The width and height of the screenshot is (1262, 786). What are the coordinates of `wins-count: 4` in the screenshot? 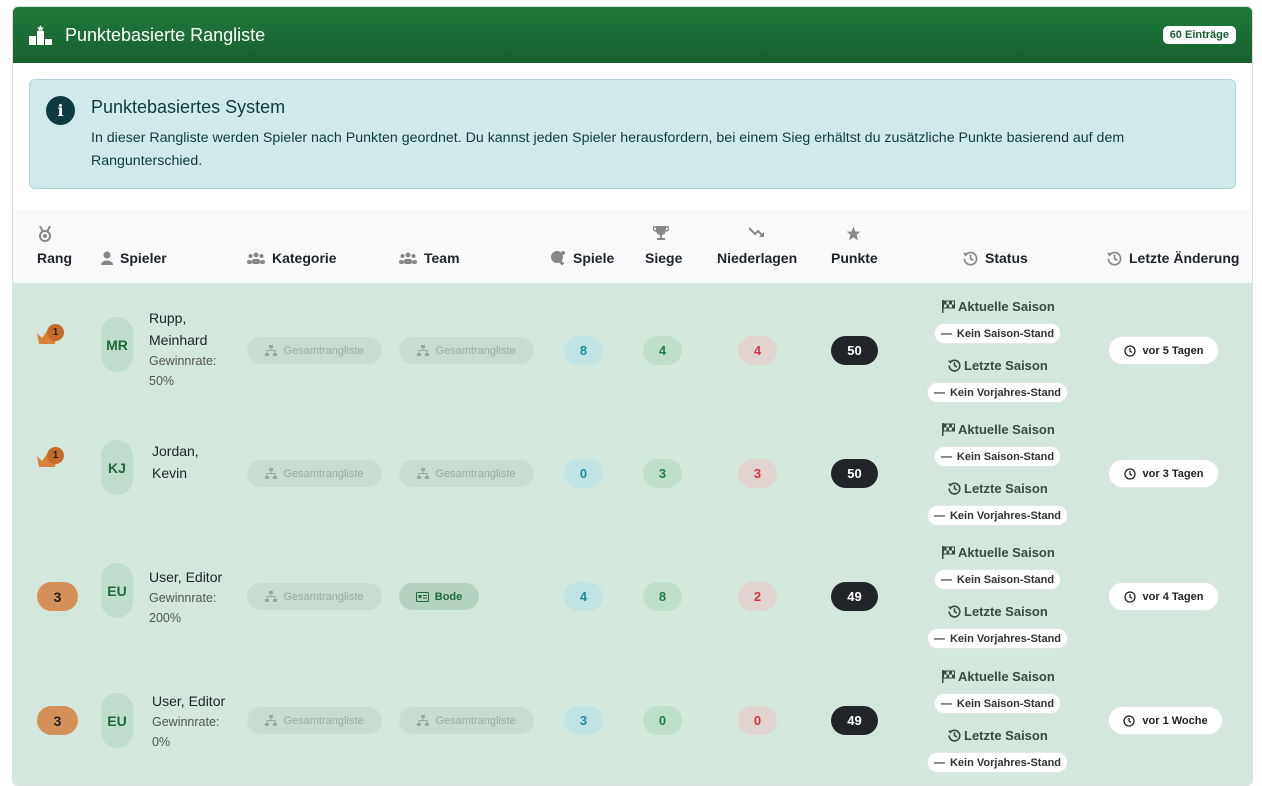 It's located at (662, 350).